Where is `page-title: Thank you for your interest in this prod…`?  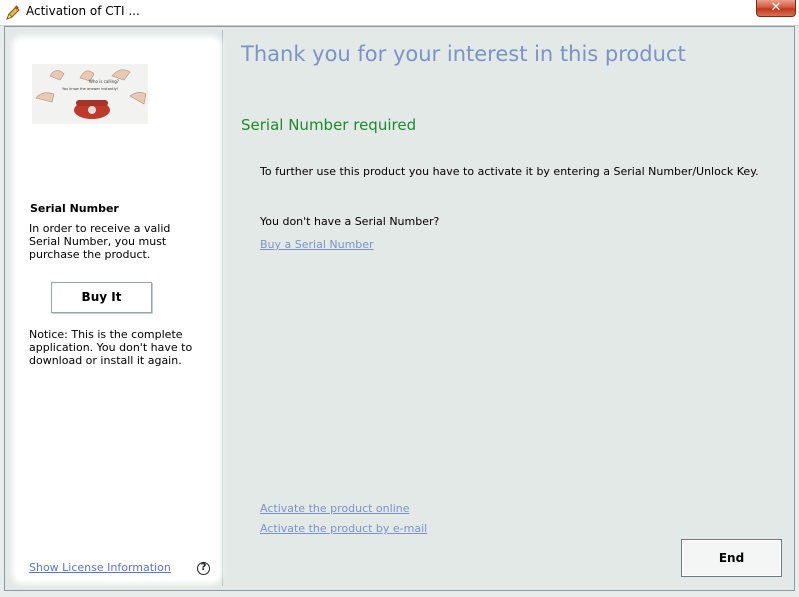 page-title: Thank you for your interest in this prod… is located at coordinates (463, 54).